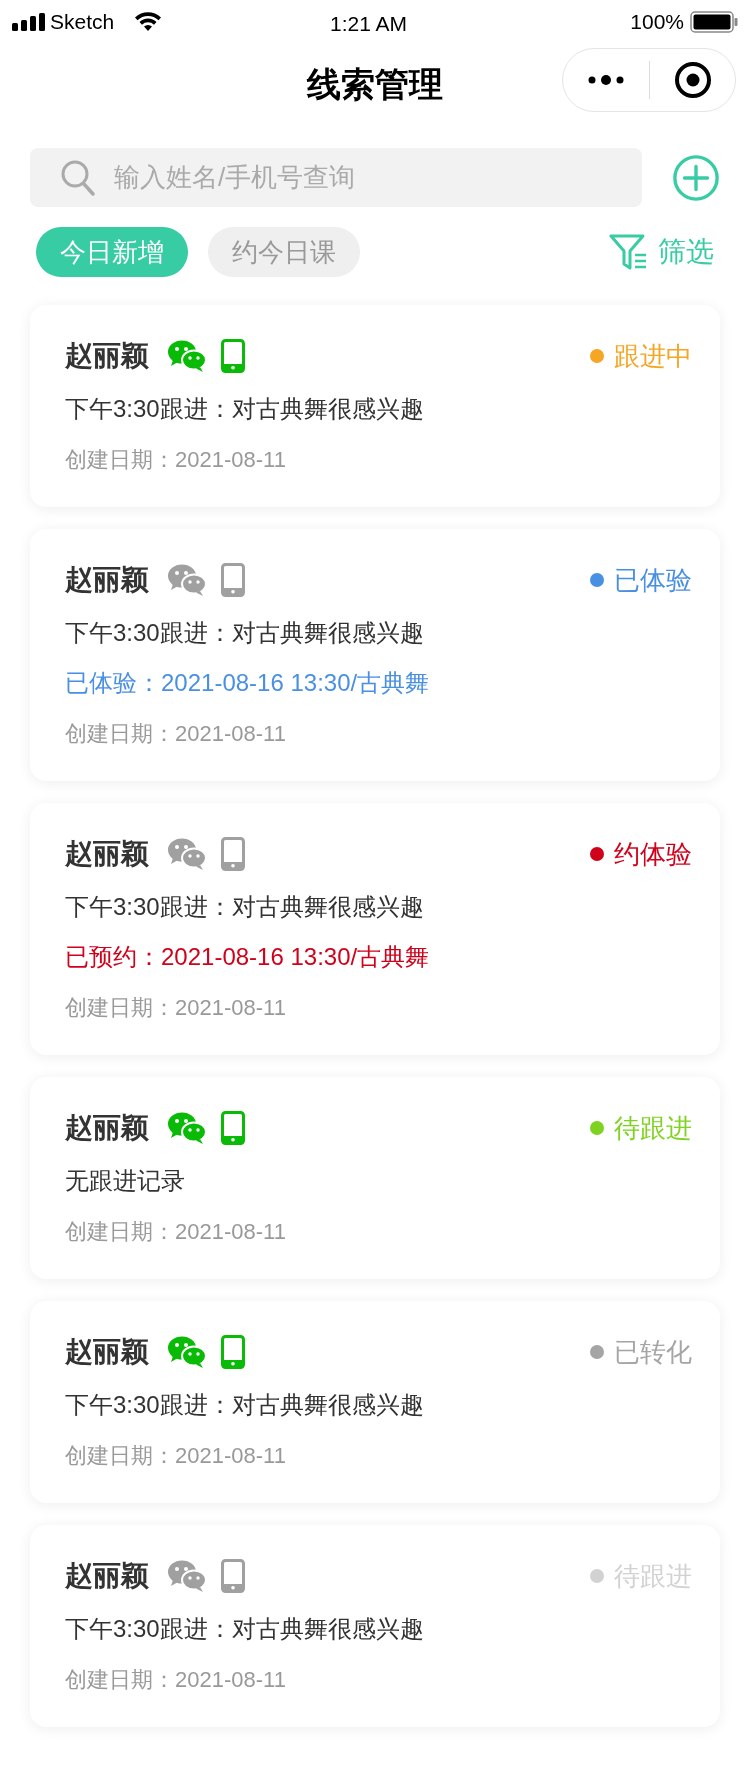 This screenshot has height=1773, width=750. I want to click on battery-icon, so click(714, 22).